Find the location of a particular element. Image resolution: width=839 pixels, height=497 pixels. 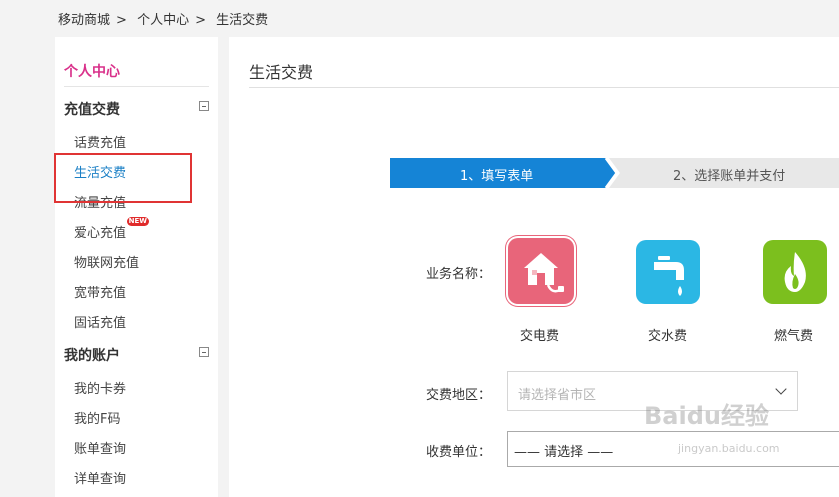

sidebar-item-detail-query: 详单查询 is located at coordinates (100, 477).